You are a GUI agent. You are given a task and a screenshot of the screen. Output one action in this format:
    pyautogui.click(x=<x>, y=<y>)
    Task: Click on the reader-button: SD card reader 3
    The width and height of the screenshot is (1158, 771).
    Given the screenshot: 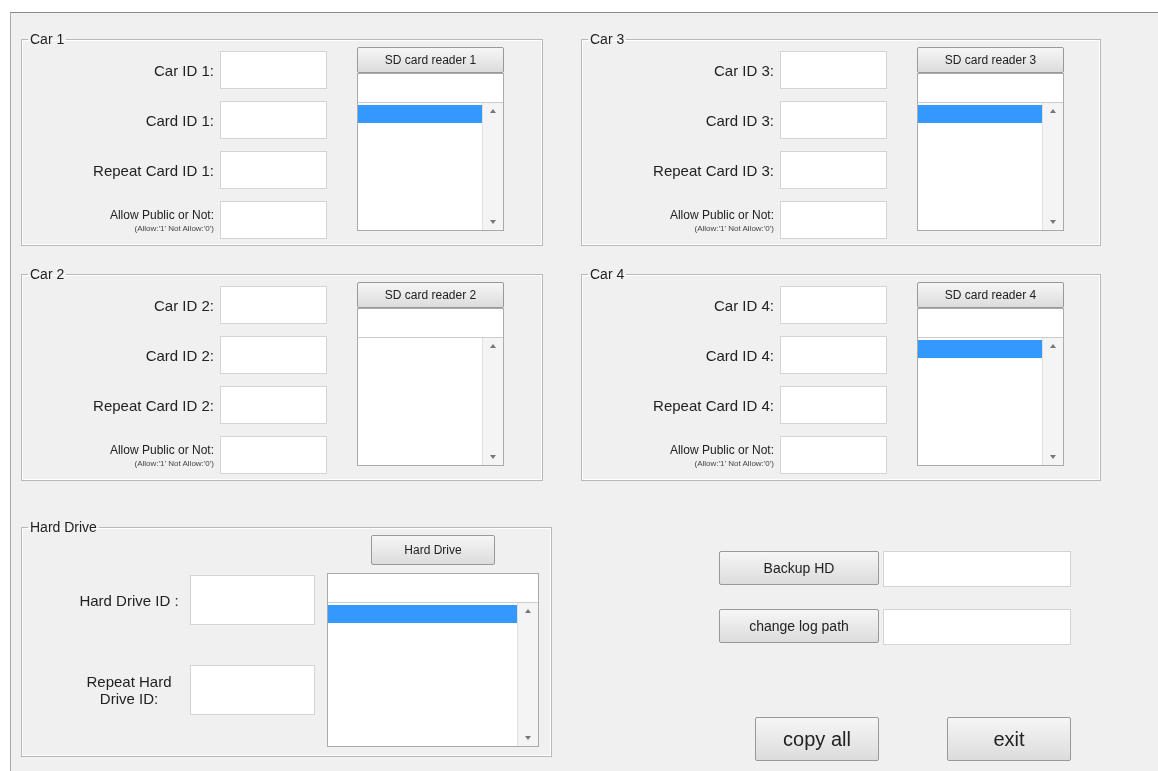 What is the action you would take?
    pyautogui.click(x=990, y=60)
    